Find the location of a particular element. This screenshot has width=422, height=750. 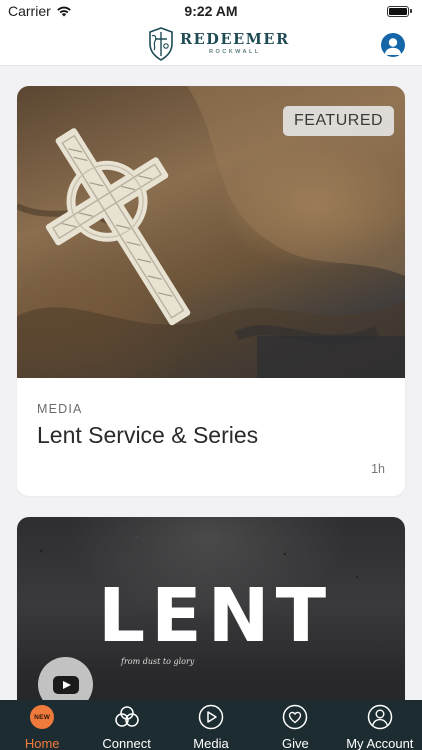

logo-location: ROCKWALL is located at coordinates (234, 51).